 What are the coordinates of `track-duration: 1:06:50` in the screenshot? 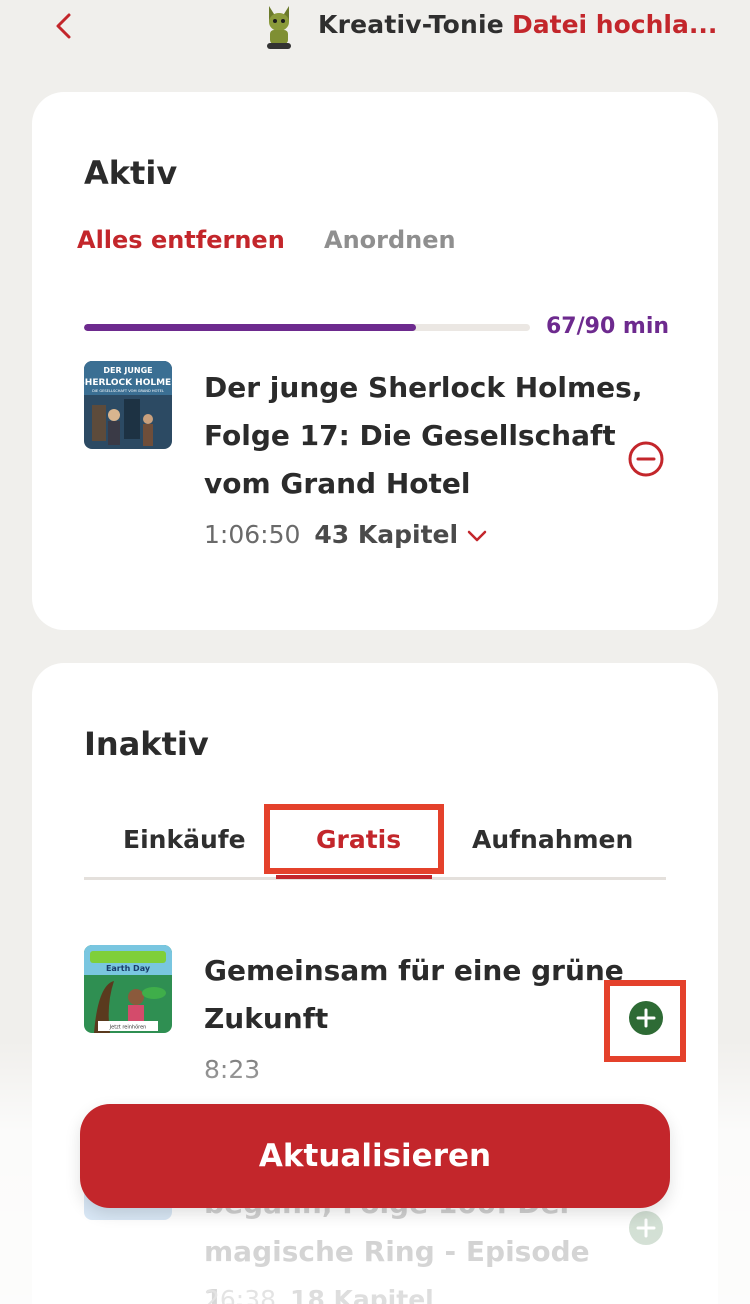 It's located at (252, 534).